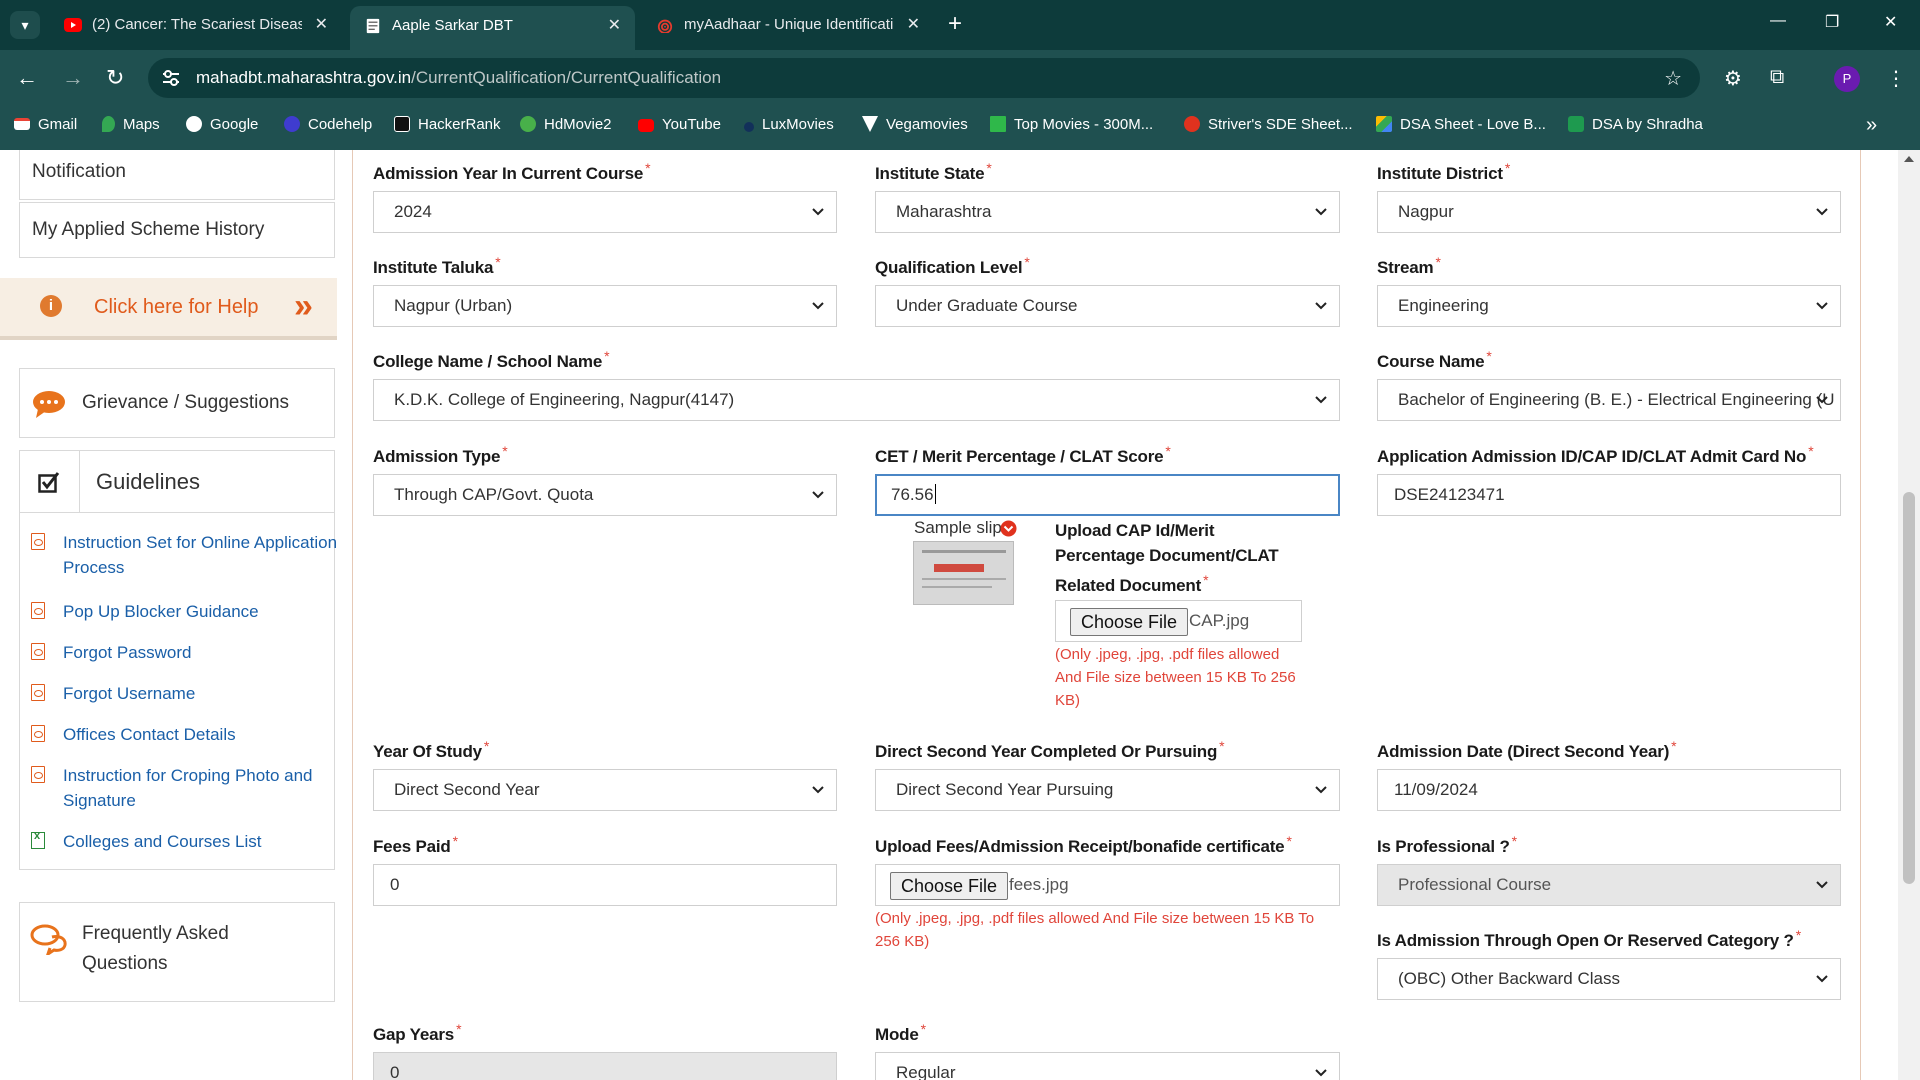 This screenshot has height=1080, width=1920. Describe the element at coordinates (1847, 79) in the screenshot. I see `profile-avatar: P` at that location.